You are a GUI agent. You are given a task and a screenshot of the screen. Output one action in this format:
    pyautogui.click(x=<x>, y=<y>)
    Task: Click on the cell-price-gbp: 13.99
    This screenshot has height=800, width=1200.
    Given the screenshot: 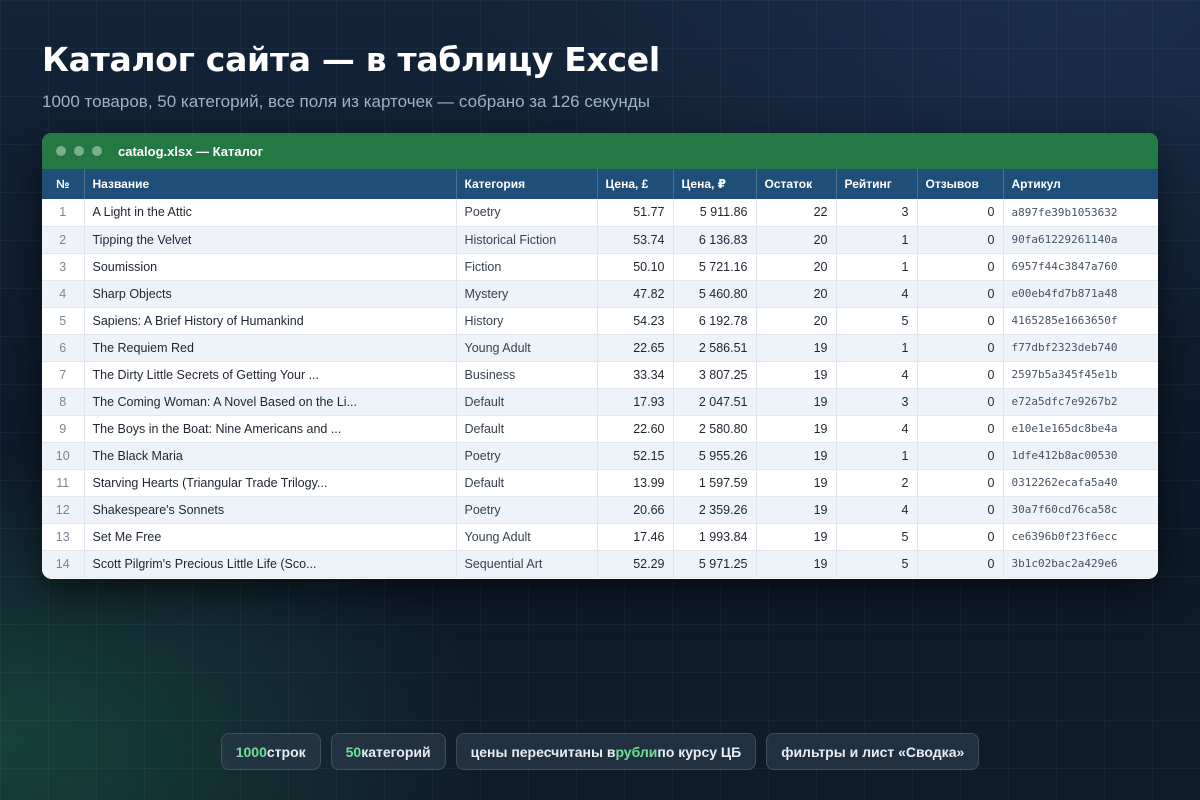 What is the action you would take?
    pyautogui.click(x=635, y=483)
    